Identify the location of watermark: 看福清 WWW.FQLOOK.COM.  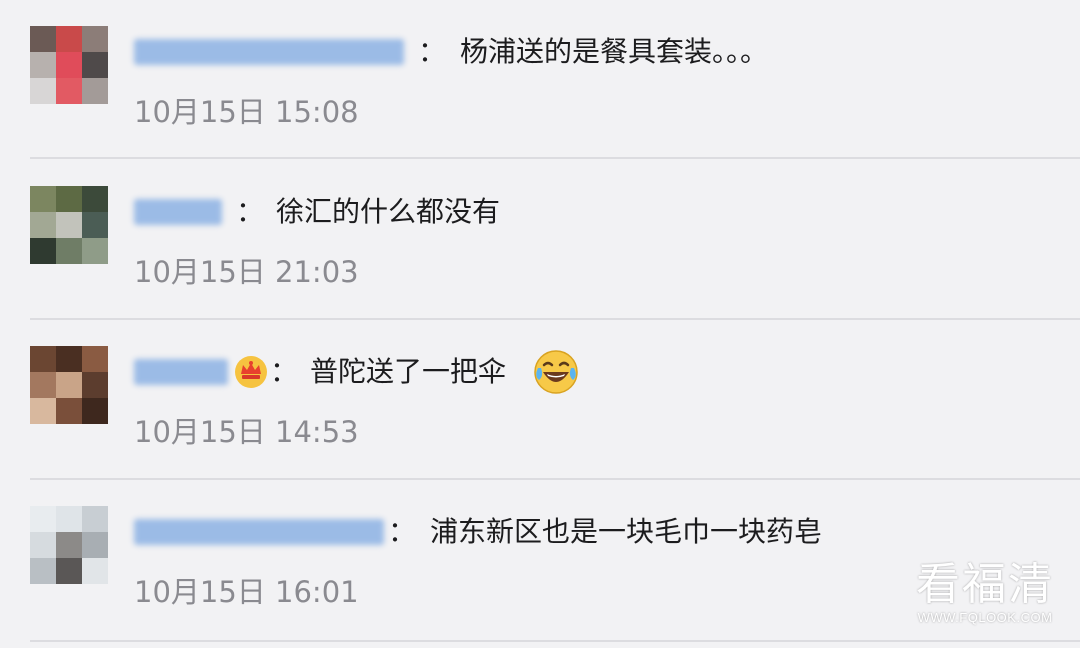
(985, 593).